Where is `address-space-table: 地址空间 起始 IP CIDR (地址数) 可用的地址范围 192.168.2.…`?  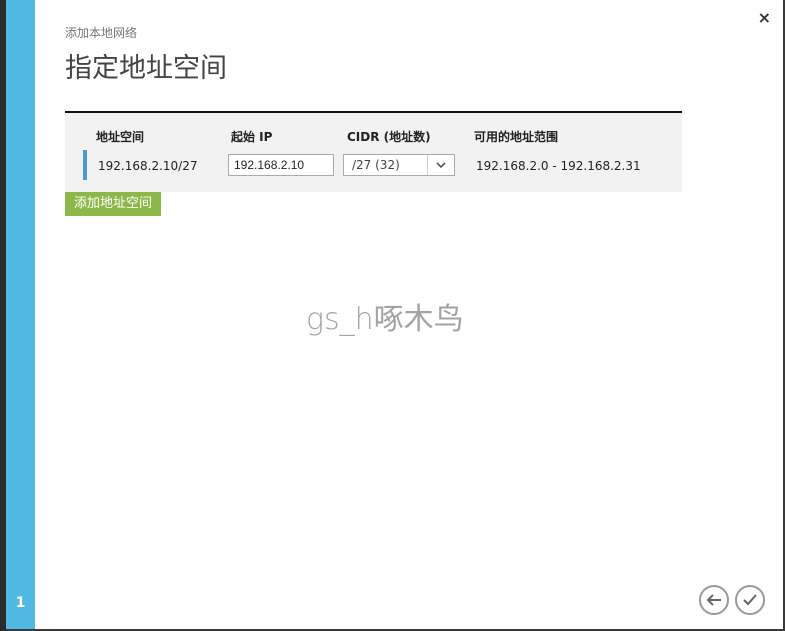 address-space-table: 地址空间 起始 IP CIDR (地址数) 可用的地址范围 192.168.2.… is located at coordinates (373, 151).